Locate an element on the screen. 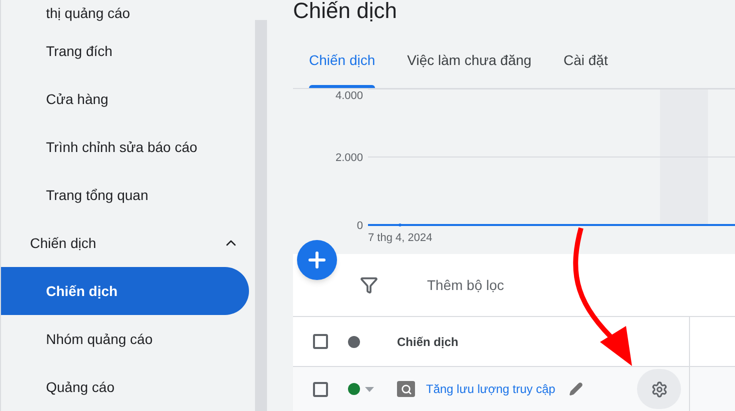 The width and height of the screenshot is (735, 411). edit-icon is located at coordinates (576, 389).